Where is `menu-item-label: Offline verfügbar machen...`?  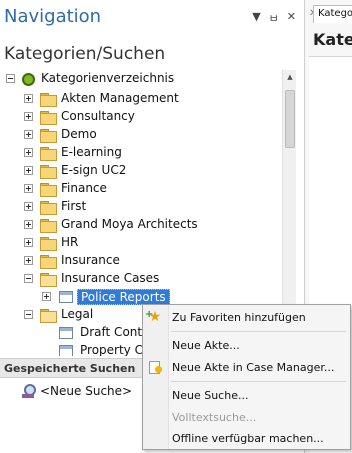 menu-item-label: Offline verfügbar machen... is located at coordinates (248, 438).